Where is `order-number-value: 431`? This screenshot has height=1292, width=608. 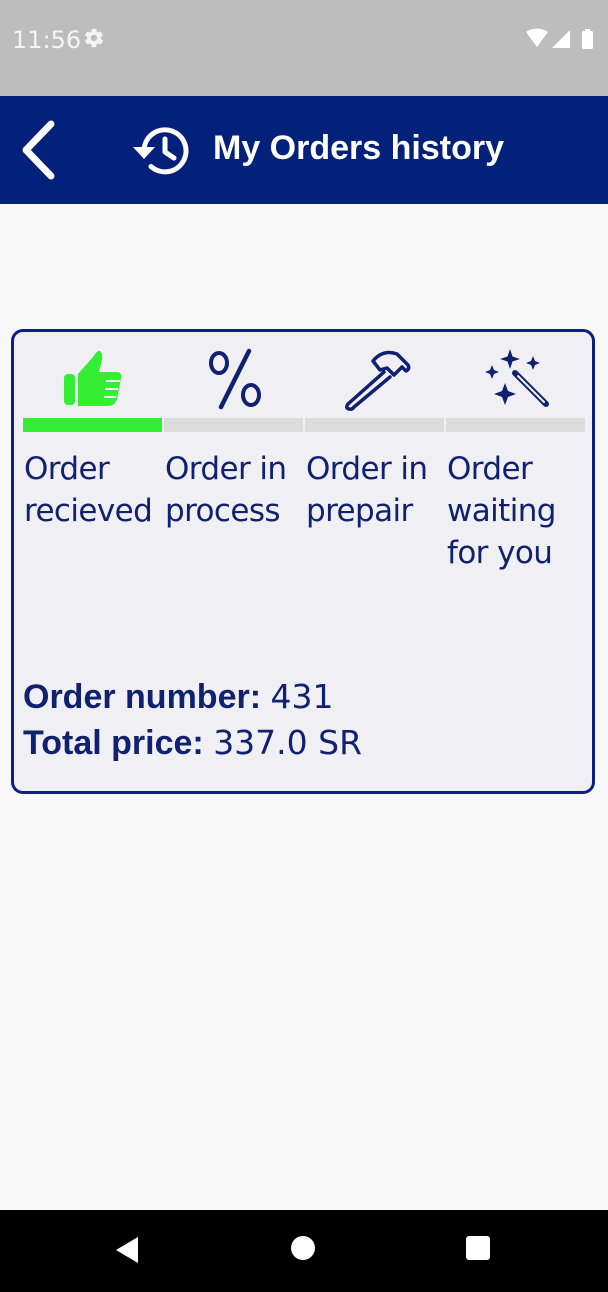
order-number-value: 431 is located at coordinates (302, 696).